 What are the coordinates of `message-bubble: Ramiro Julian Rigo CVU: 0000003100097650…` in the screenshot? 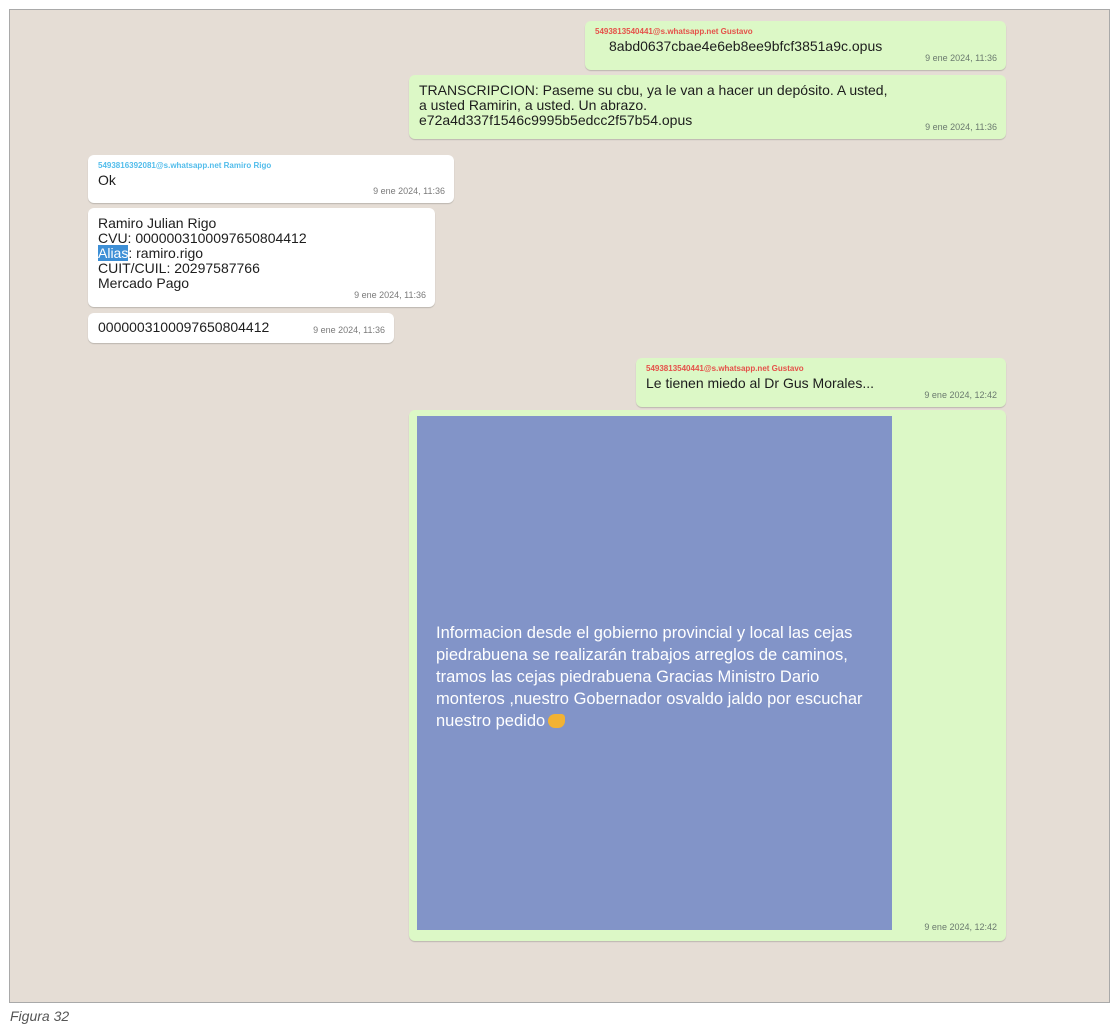 It's located at (261, 257).